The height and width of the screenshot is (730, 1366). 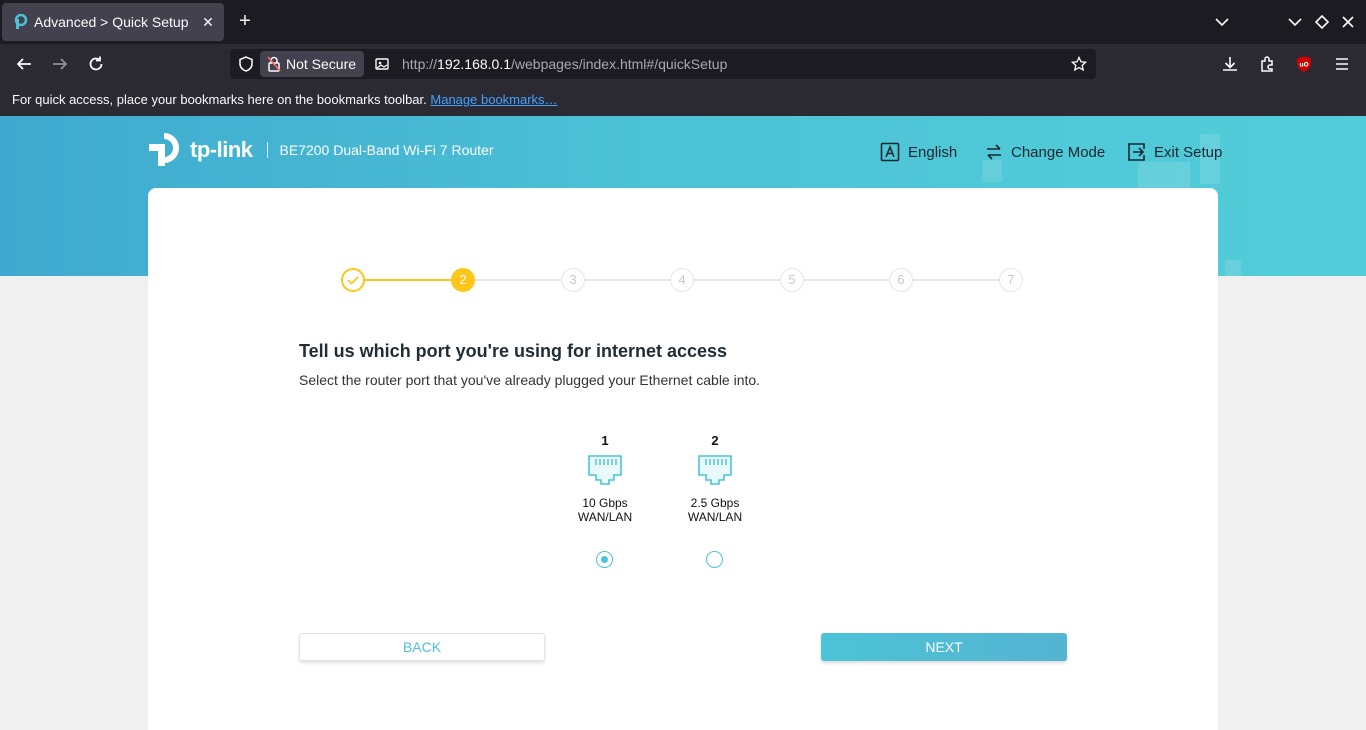 What do you see at coordinates (1188, 152) in the screenshot?
I see `exit-setup-label: Exit Setup` at bounding box center [1188, 152].